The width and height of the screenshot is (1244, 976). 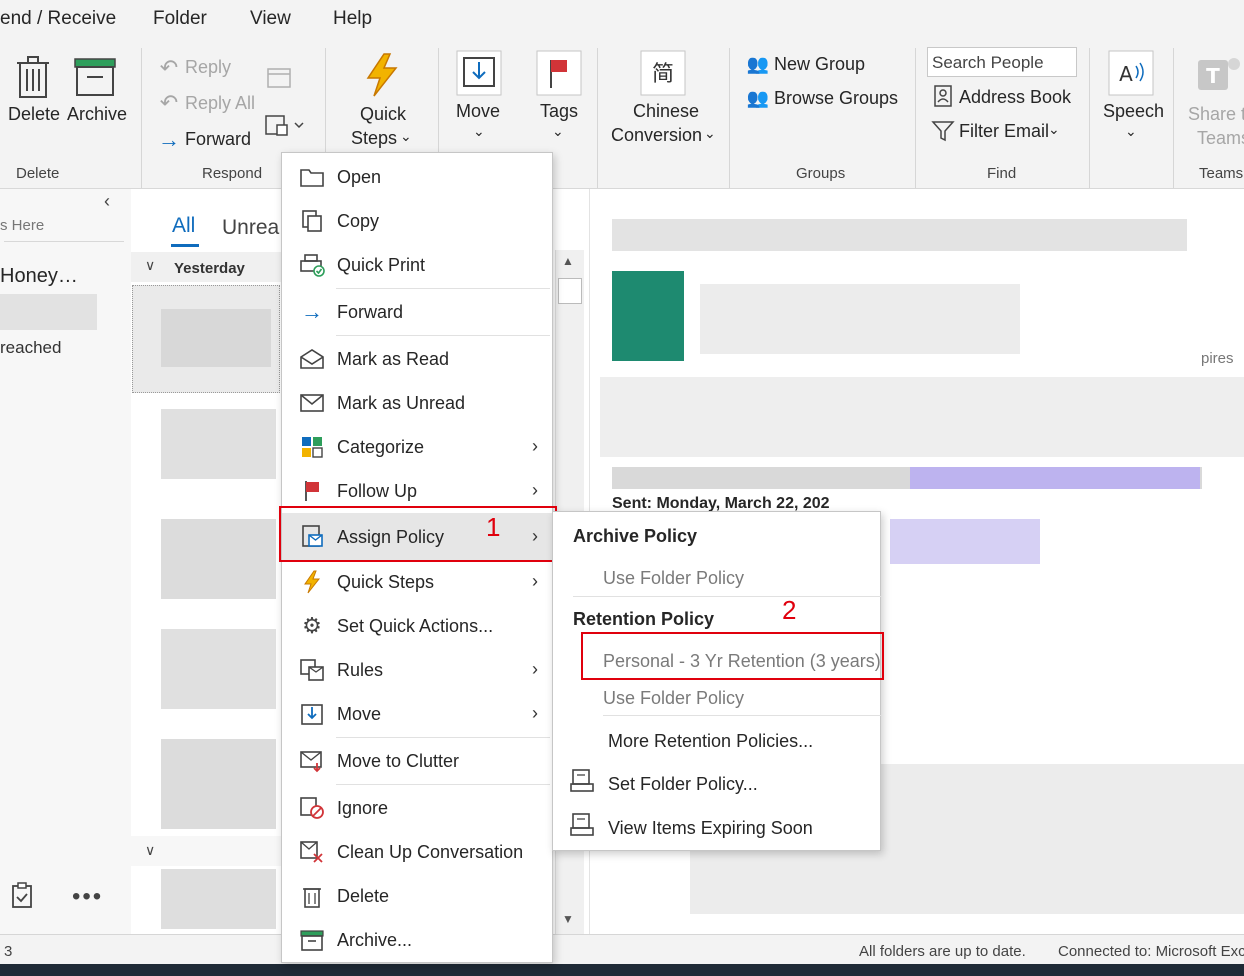 I want to click on collapse-pane-icon: ‹, so click(x=107, y=201).